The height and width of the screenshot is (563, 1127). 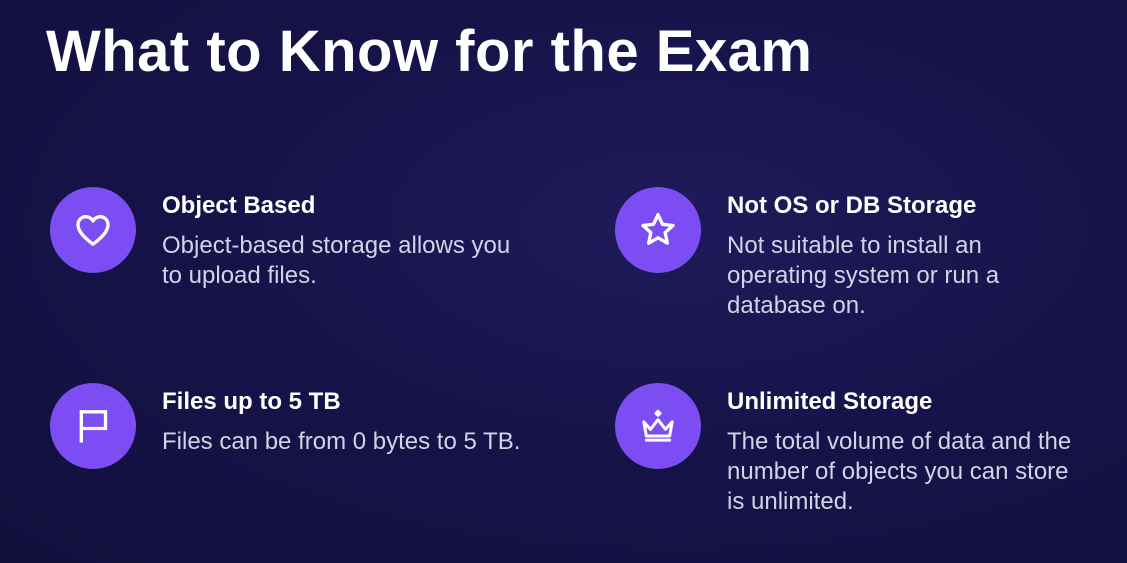 I want to click on heart-icon-badge, so click(x=93, y=230).